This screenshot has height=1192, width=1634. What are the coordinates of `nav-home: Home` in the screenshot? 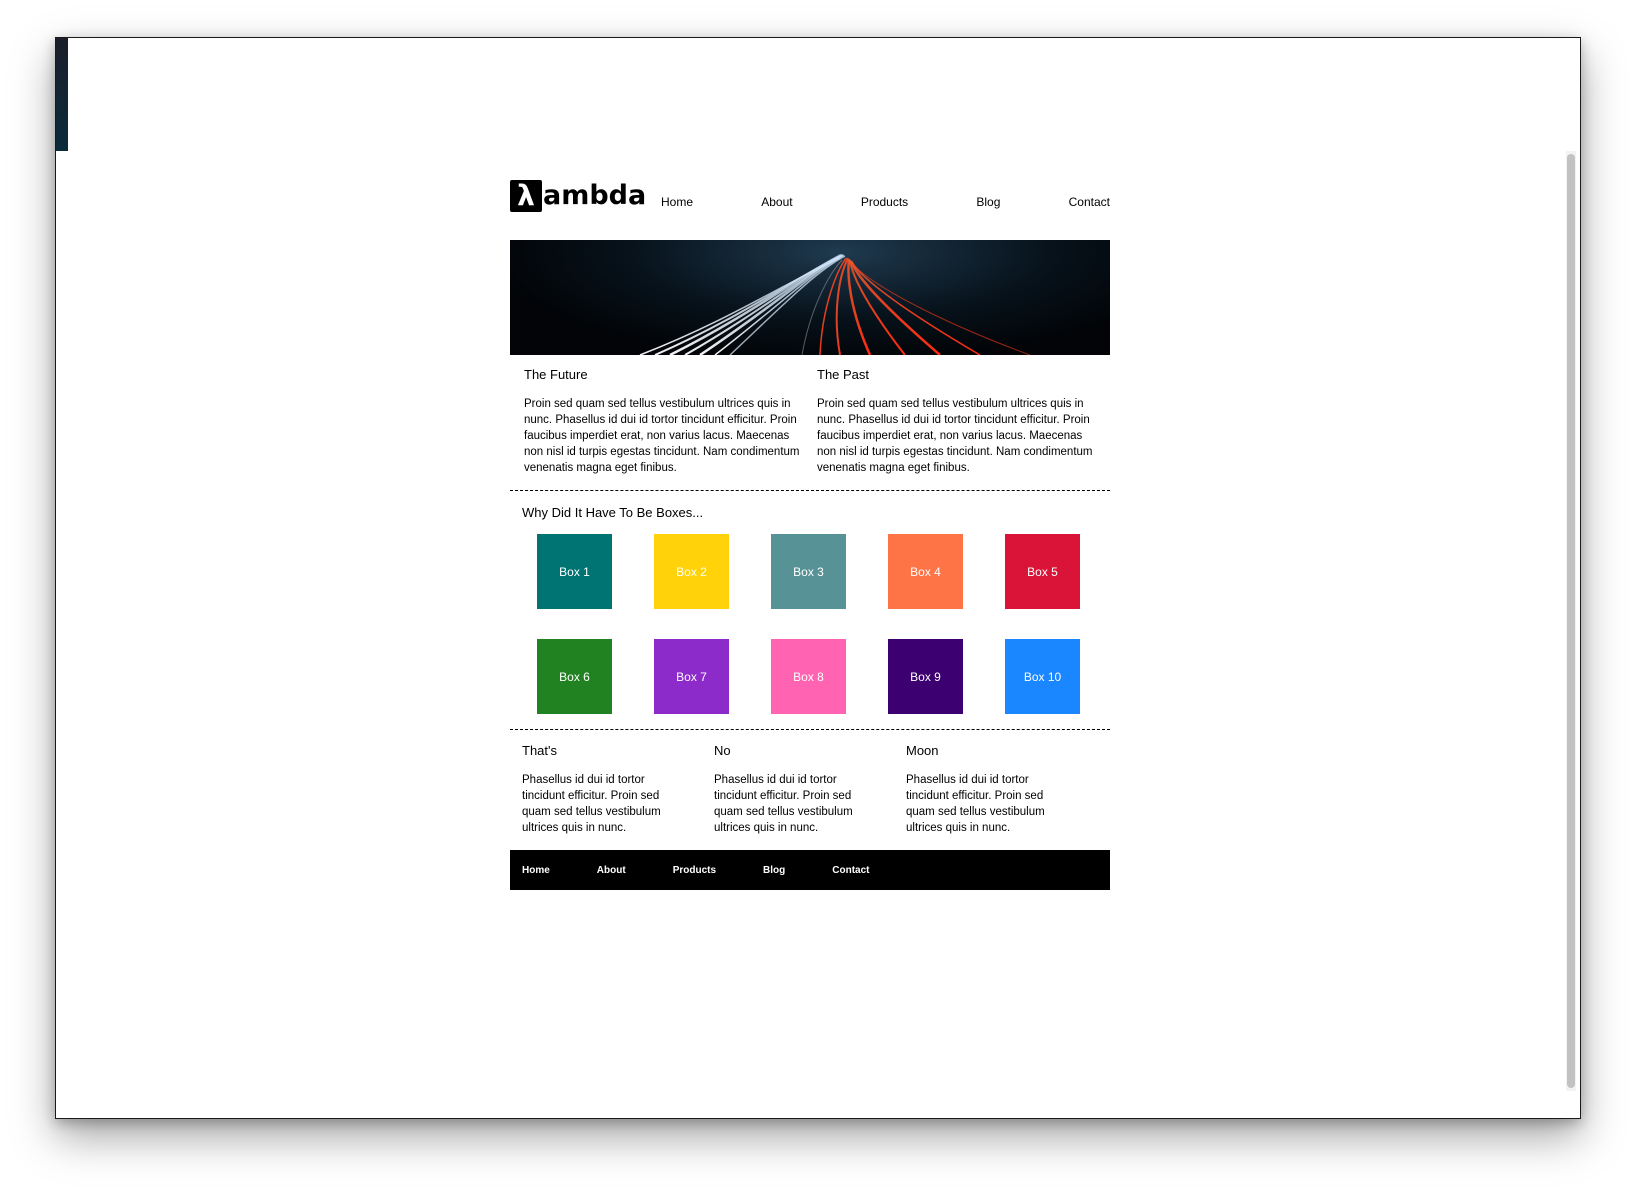 It's located at (677, 202).